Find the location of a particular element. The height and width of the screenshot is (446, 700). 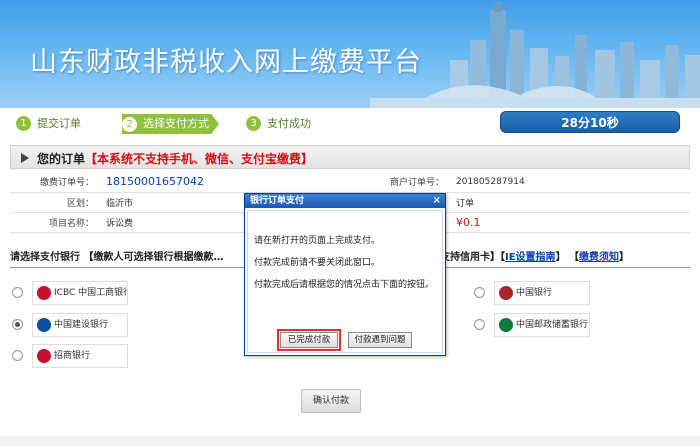

amount-value: ¥0.1 is located at coordinates (570, 222).